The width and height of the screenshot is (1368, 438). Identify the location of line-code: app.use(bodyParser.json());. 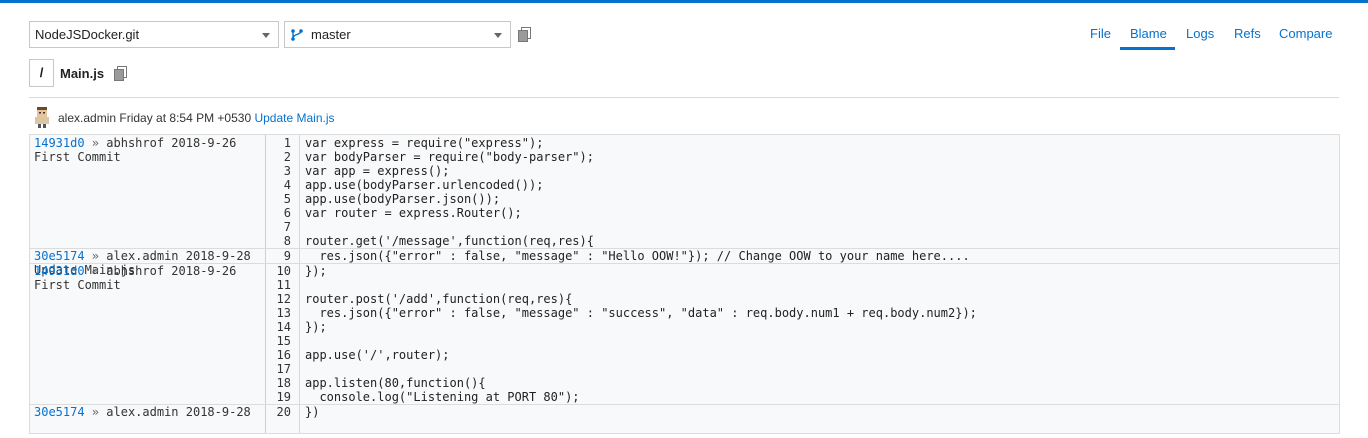
(403, 199).